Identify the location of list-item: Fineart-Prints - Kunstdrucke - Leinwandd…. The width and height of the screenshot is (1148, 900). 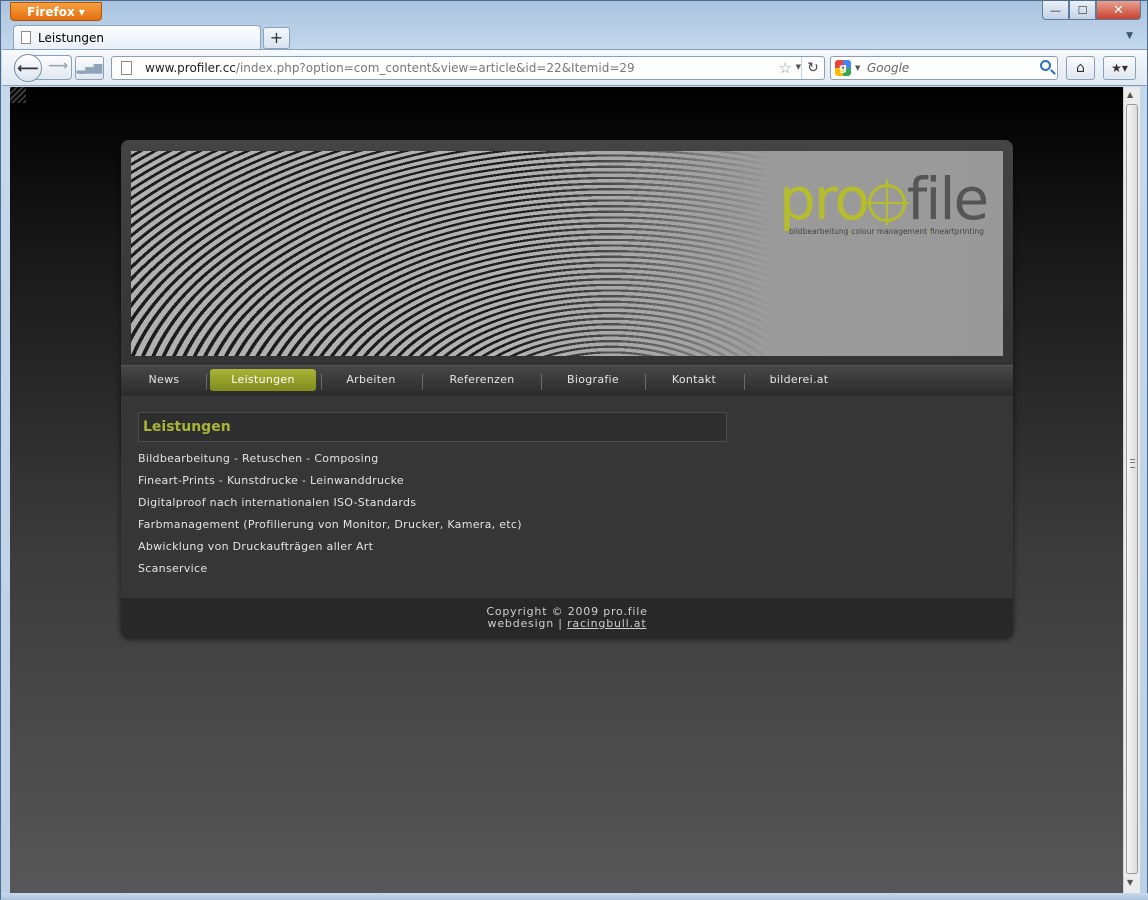
(271, 480).